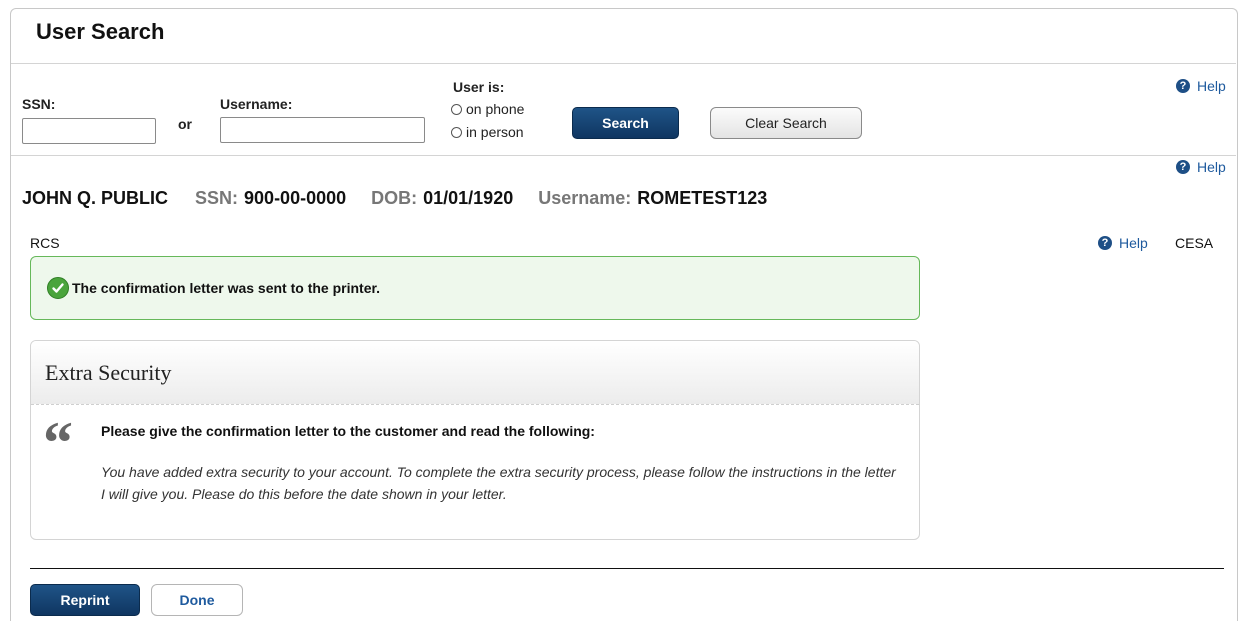 This screenshot has height=621, width=1244. I want to click on person-name: JOHN Q. PUBLIC, so click(95, 198).